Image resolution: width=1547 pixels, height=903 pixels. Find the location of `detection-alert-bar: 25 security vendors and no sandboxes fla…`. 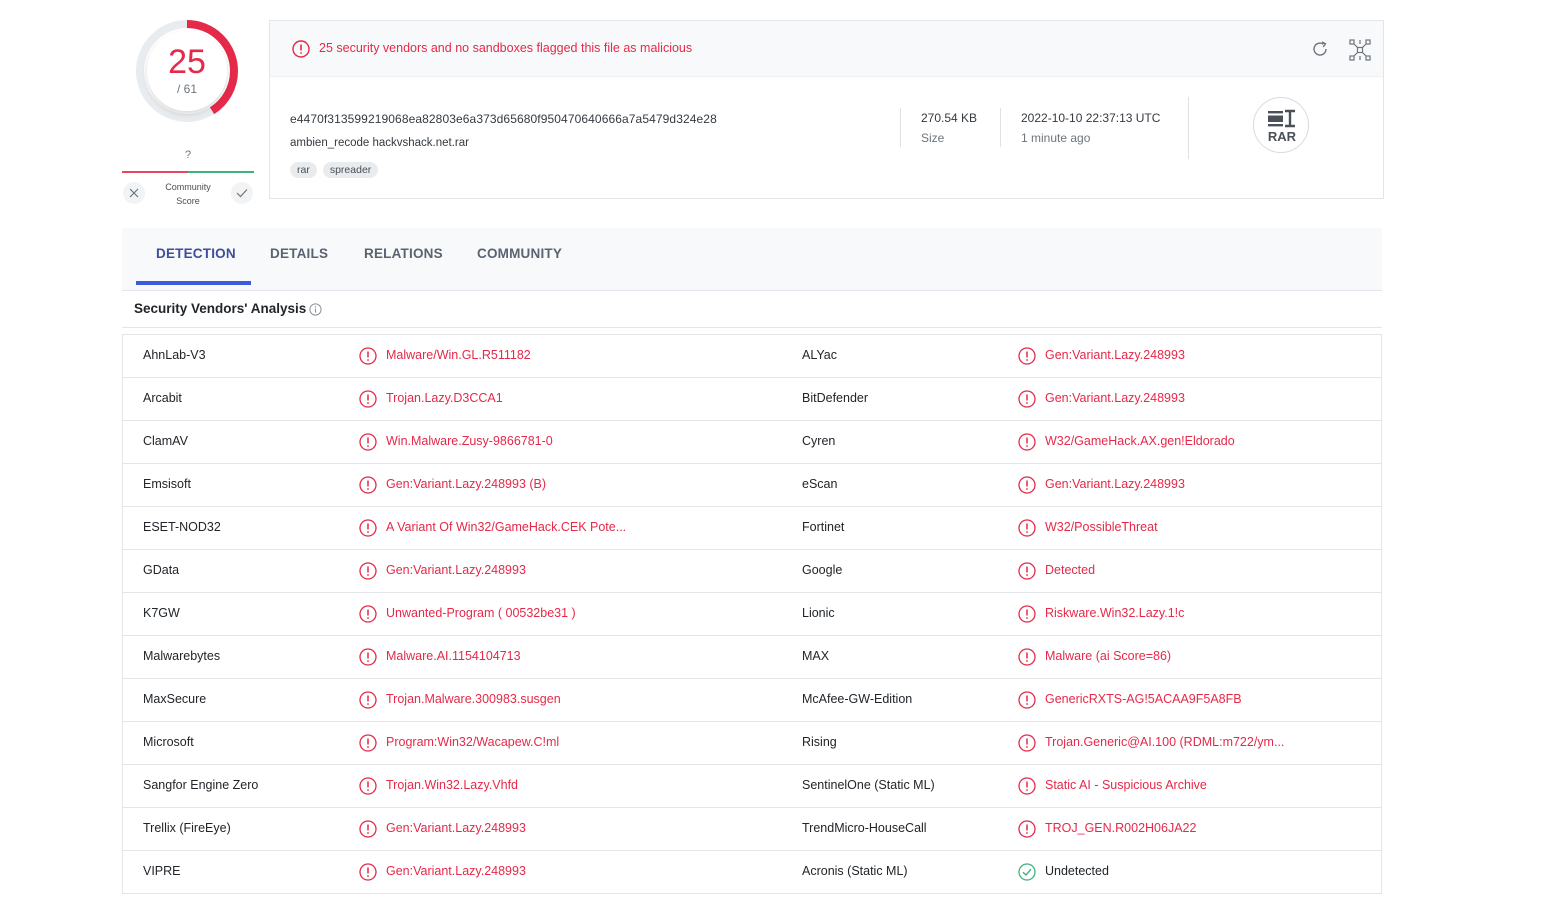

detection-alert-bar: 25 security vendors and no sandboxes fla… is located at coordinates (826, 49).